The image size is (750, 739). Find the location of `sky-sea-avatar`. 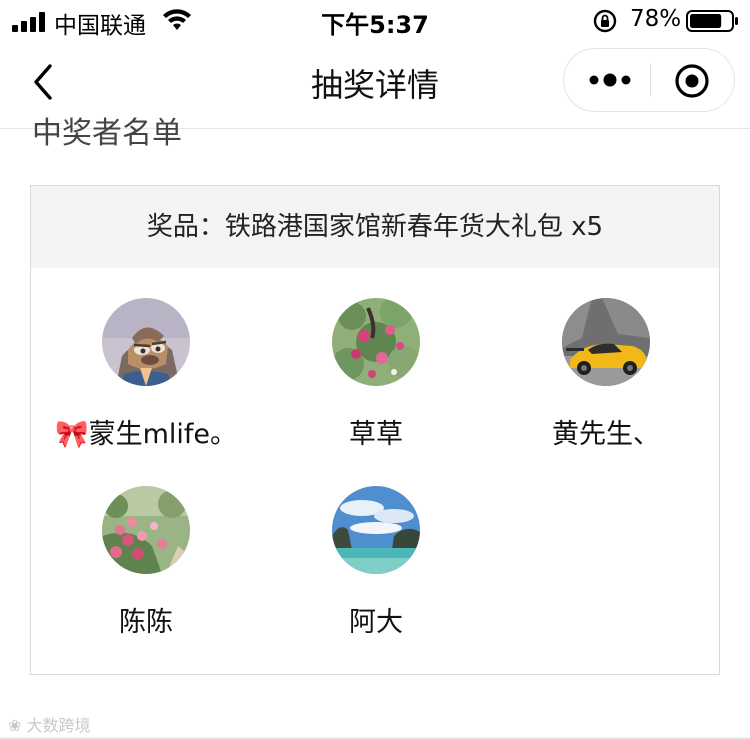

sky-sea-avatar is located at coordinates (376, 530).